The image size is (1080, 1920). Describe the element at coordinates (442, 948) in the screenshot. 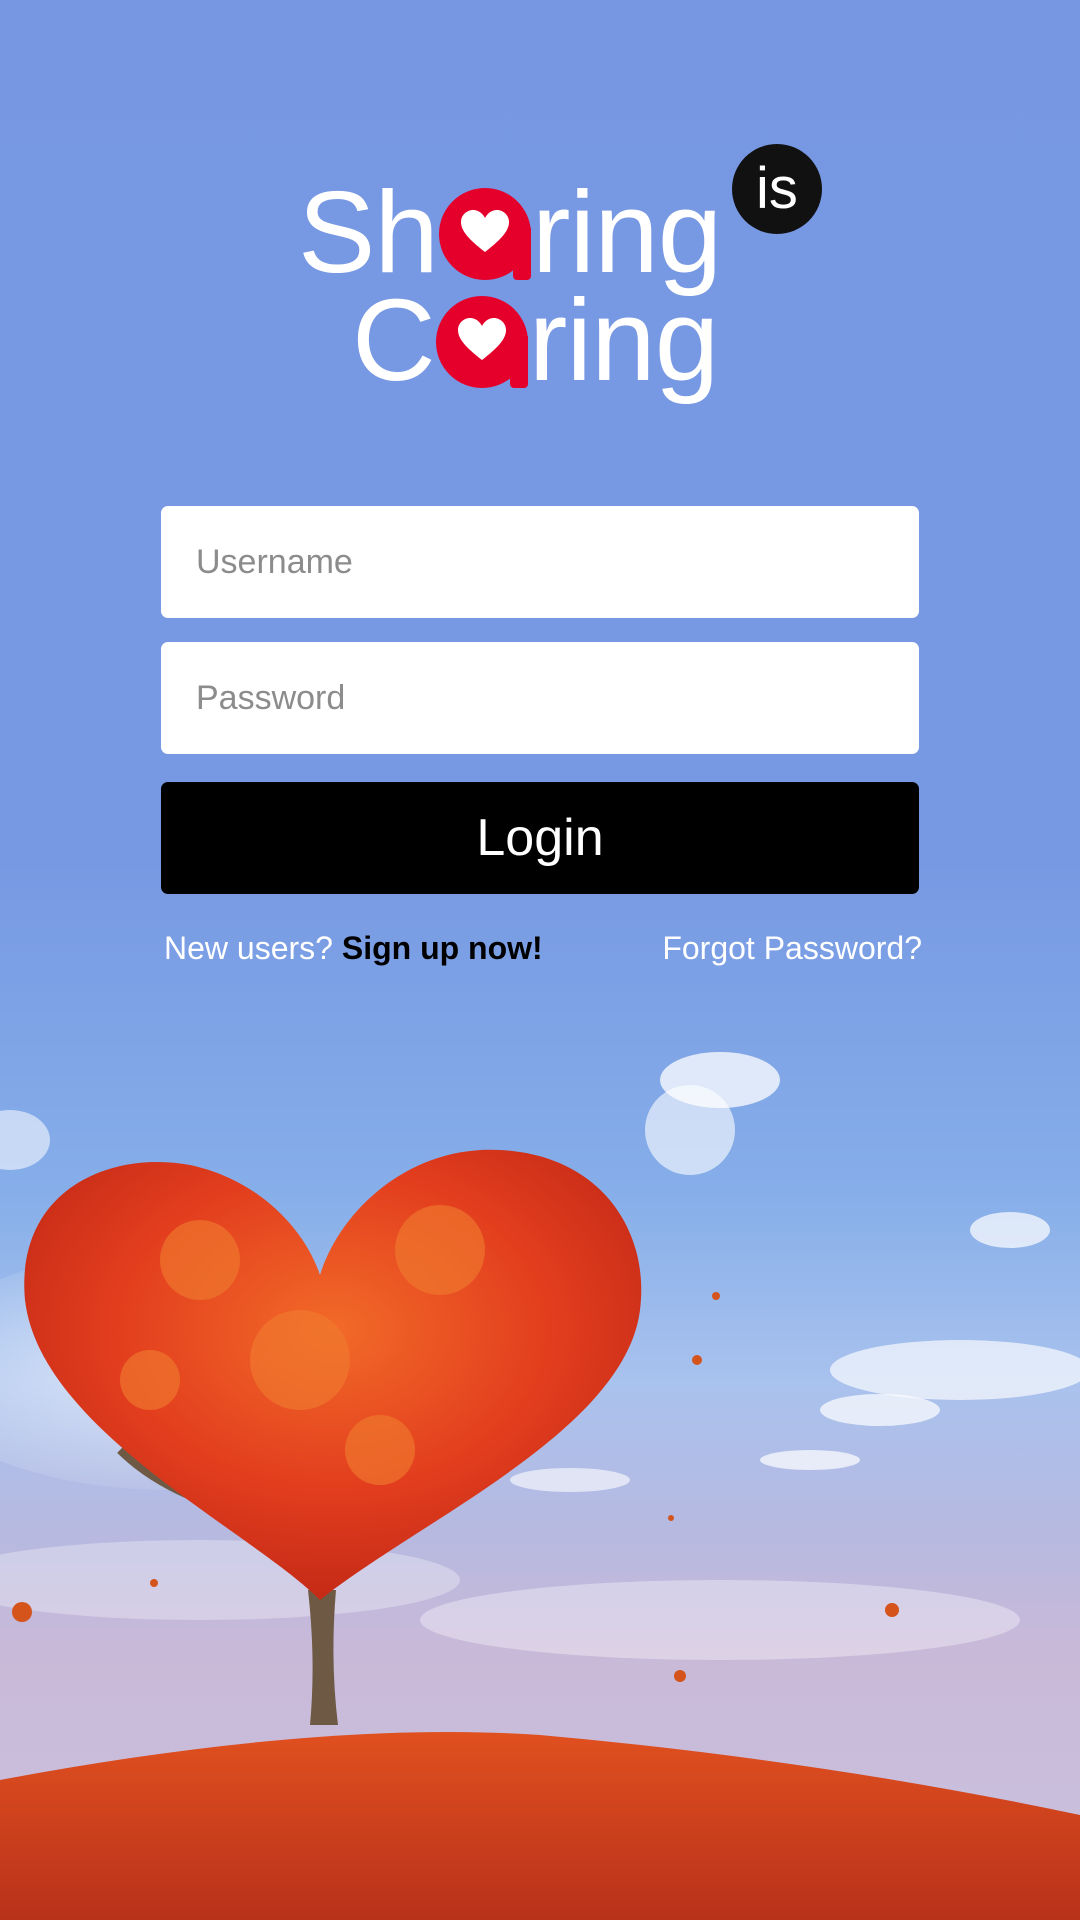

I see `signup-link: Sign up now!` at that location.